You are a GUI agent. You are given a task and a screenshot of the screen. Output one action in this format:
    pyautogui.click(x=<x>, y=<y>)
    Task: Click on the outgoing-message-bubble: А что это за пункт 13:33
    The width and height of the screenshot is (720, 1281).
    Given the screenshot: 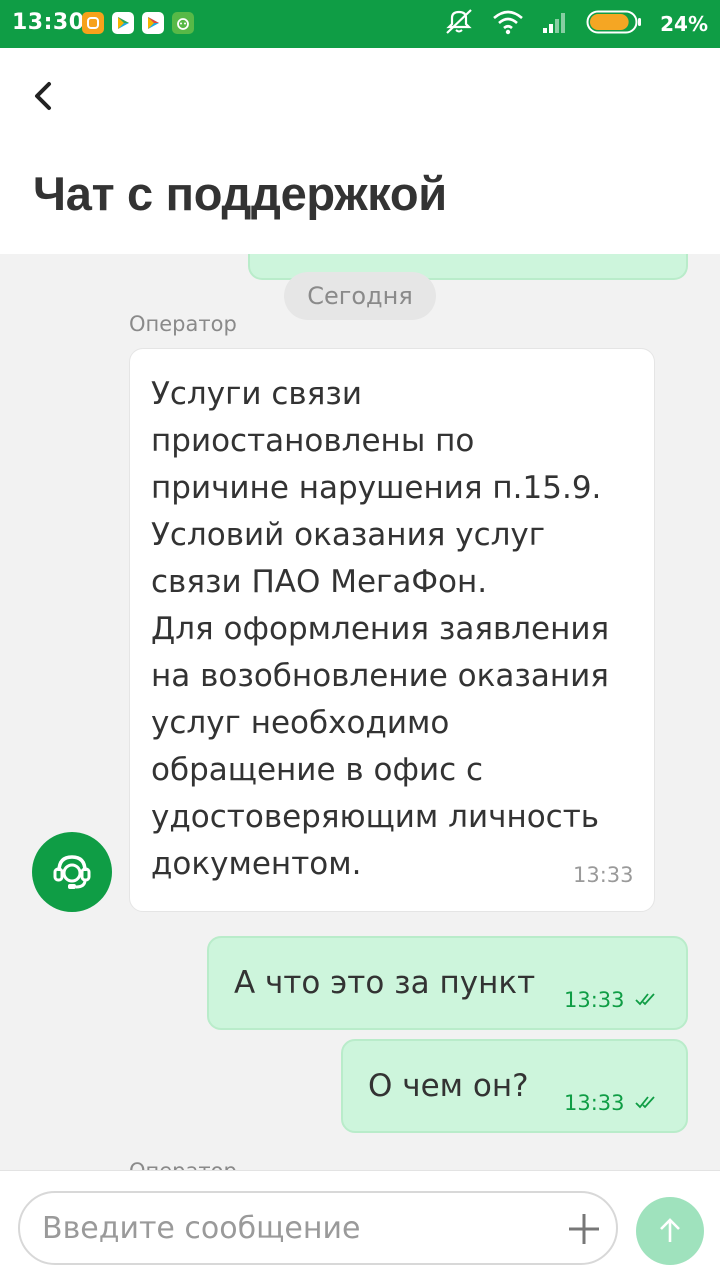 What is the action you would take?
    pyautogui.click(x=447, y=983)
    